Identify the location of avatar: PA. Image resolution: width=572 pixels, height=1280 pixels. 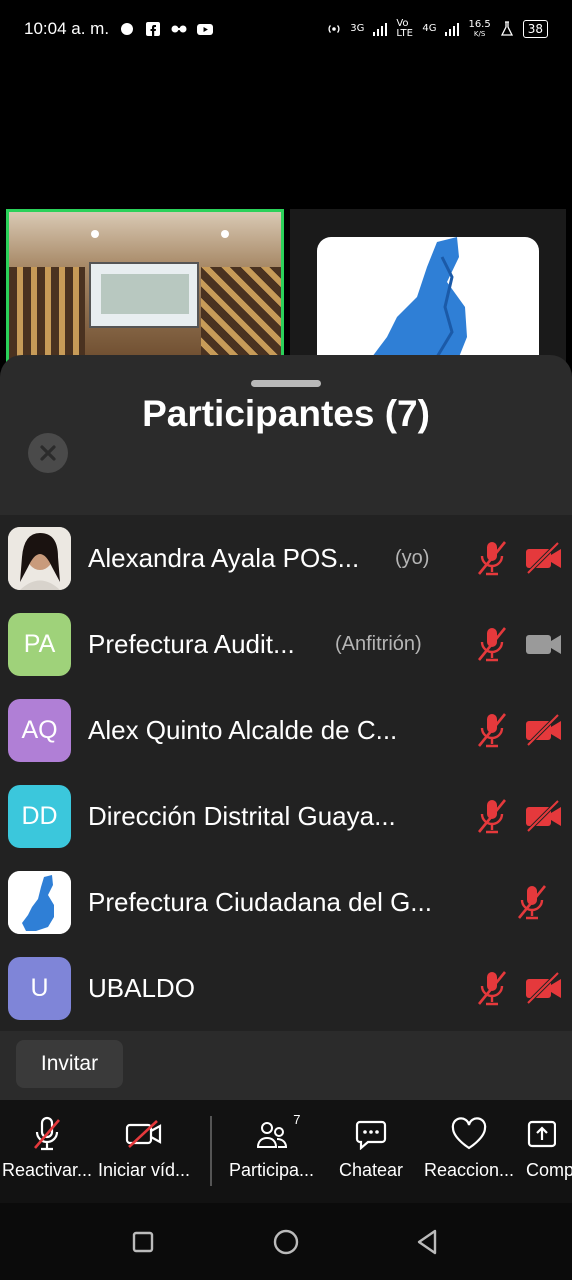
(39, 644).